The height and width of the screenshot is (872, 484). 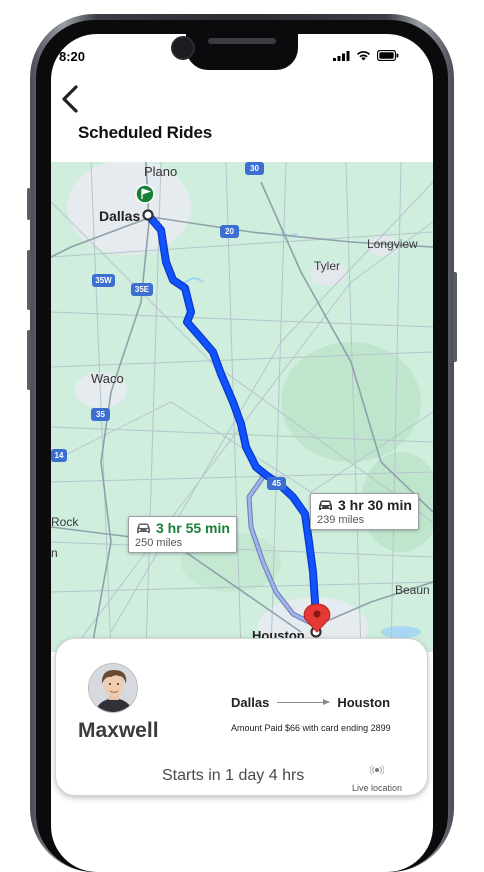 I want to click on back-button, so click(x=70, y=99).